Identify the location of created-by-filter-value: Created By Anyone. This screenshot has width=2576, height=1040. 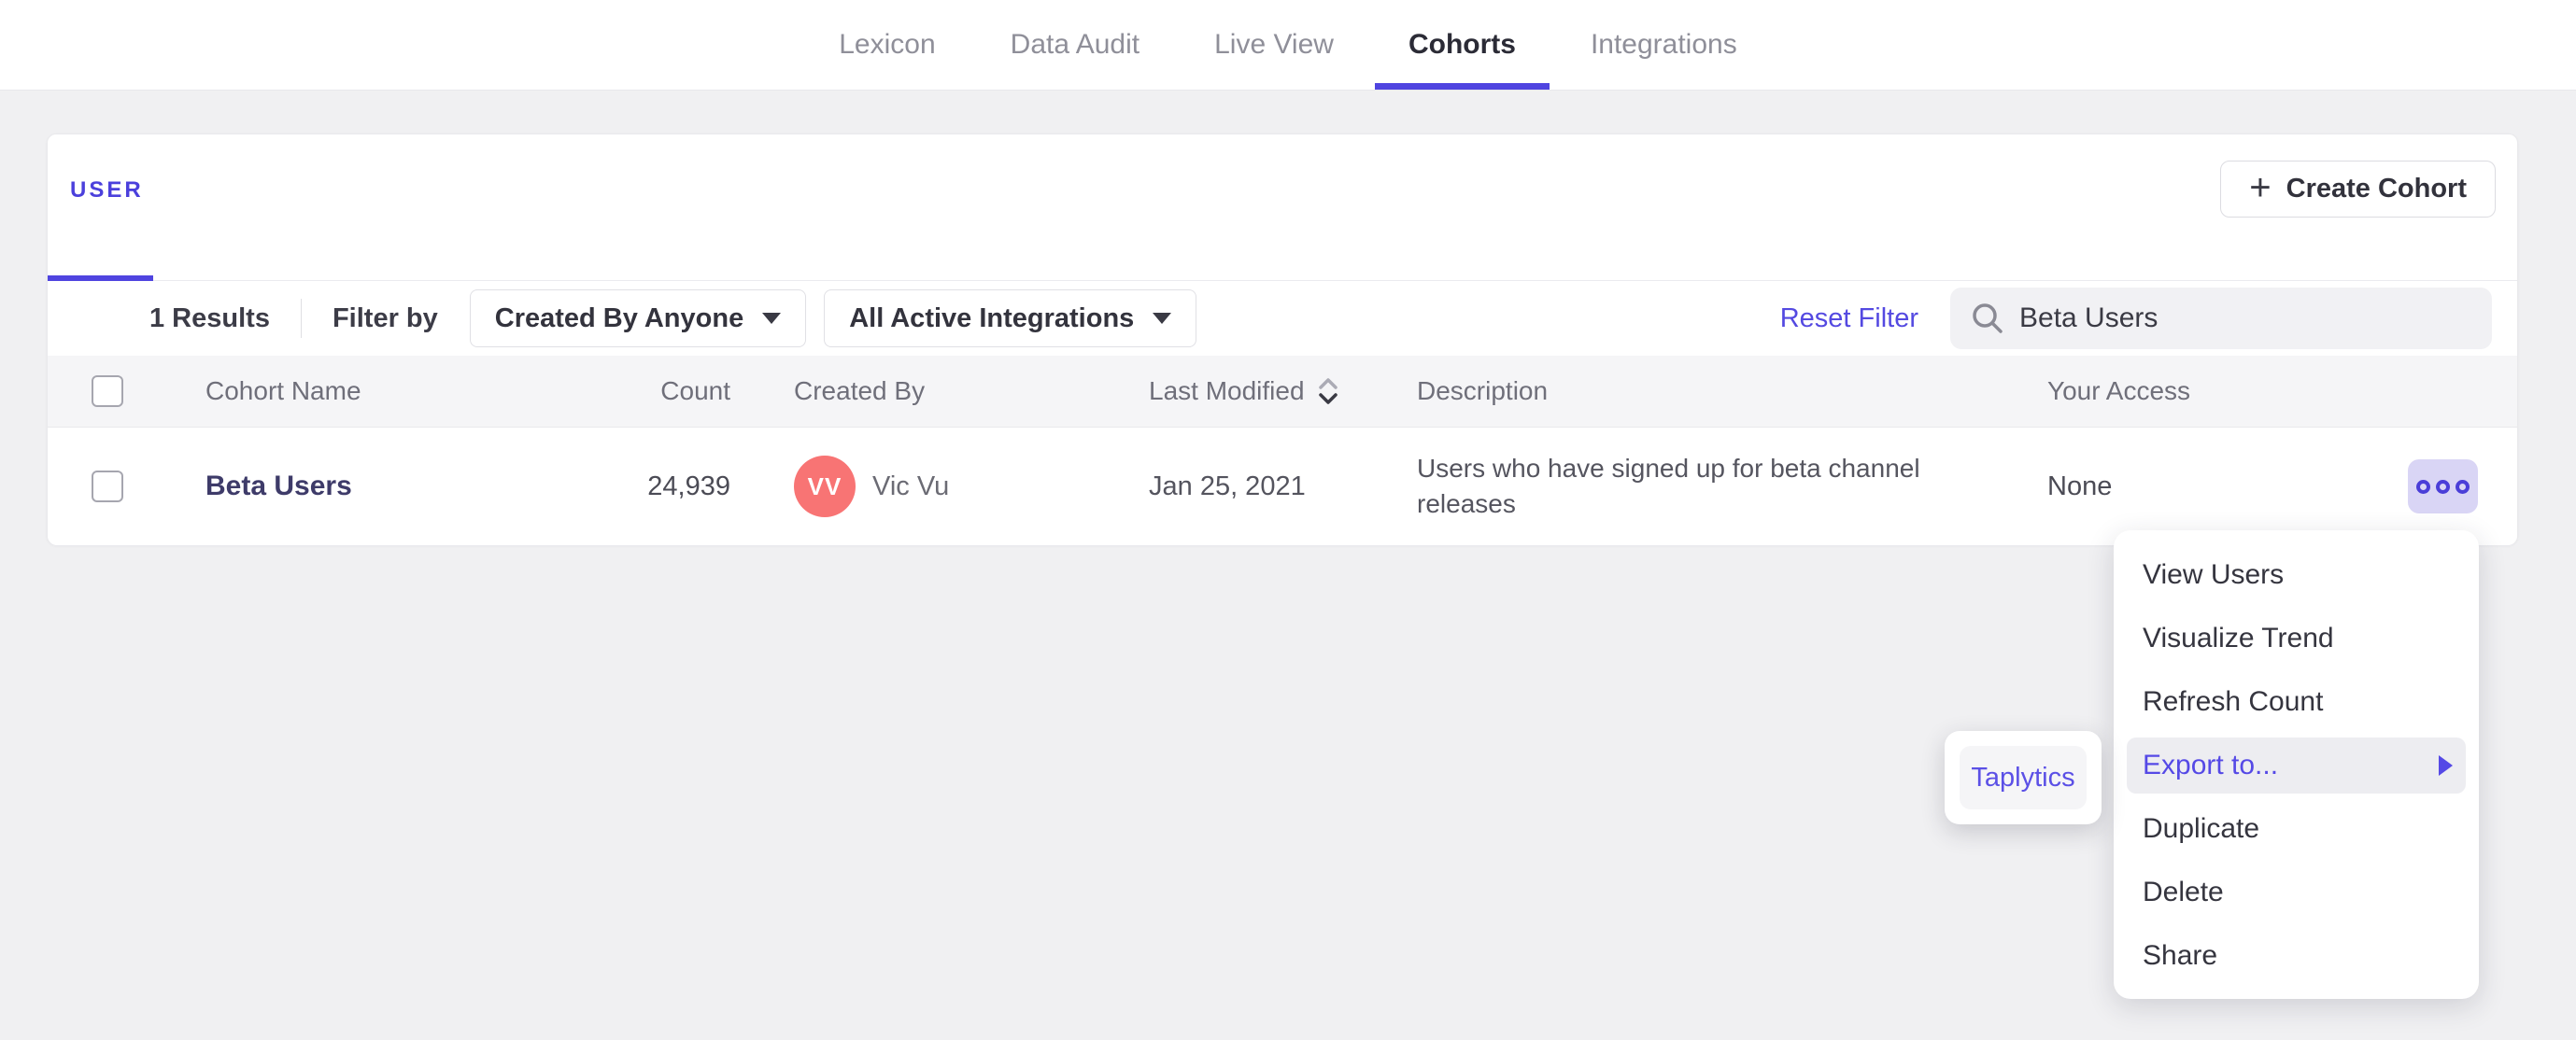
(619, 317).